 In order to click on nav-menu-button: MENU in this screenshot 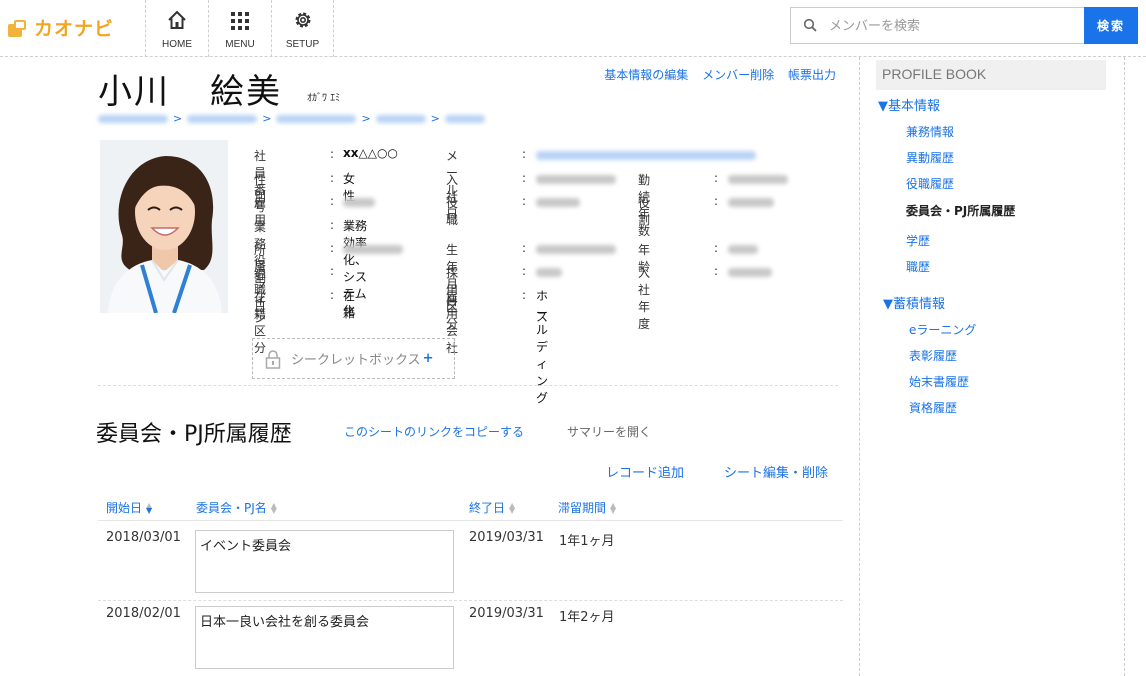, I will do `click(239, 28)`.